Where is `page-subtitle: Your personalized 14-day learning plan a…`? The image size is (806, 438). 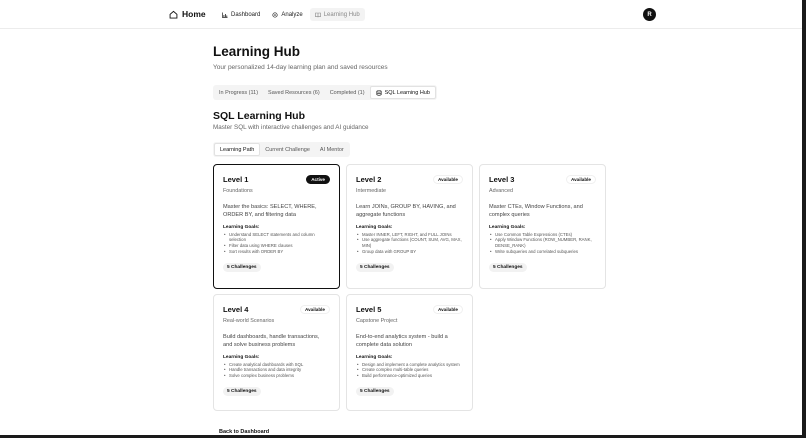
page-subtitle: Your personalized 14-day learning plan a… is located at coordinates (300, 67).